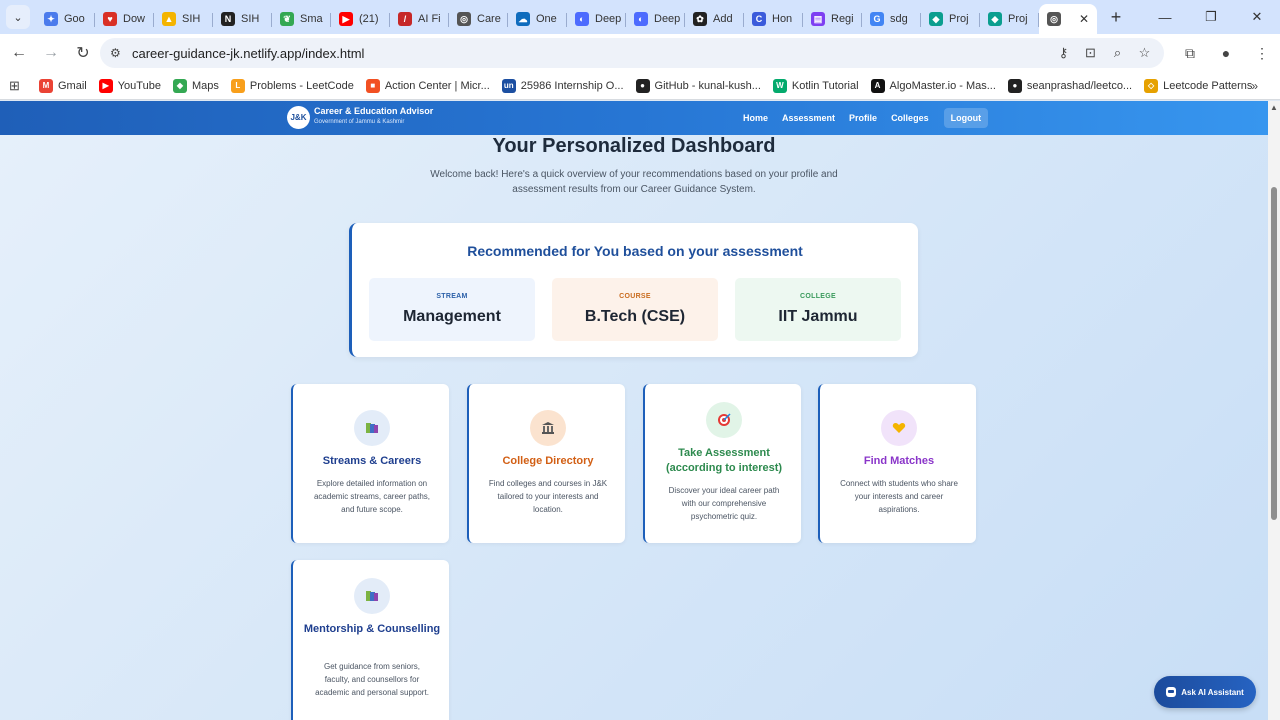  Describe the element at coordinates (1205, 692) in the screenshot. I see `ask-ai-assistant-button: Ask AI Assistant` at that location.